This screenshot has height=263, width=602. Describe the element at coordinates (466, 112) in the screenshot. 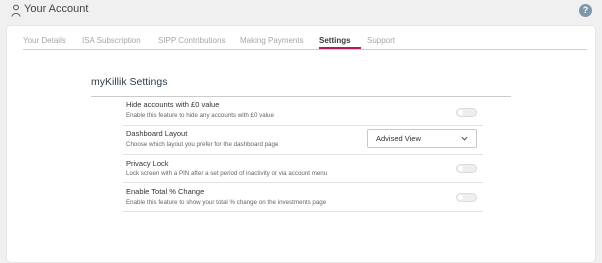

I see `hide-zero-toggle` at that location.